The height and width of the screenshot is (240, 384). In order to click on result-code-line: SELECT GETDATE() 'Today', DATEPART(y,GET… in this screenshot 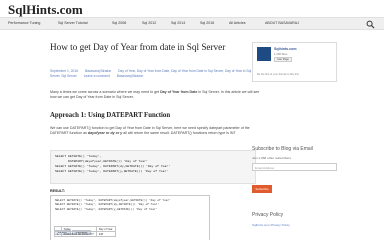, I will do `click(106, 209)`.